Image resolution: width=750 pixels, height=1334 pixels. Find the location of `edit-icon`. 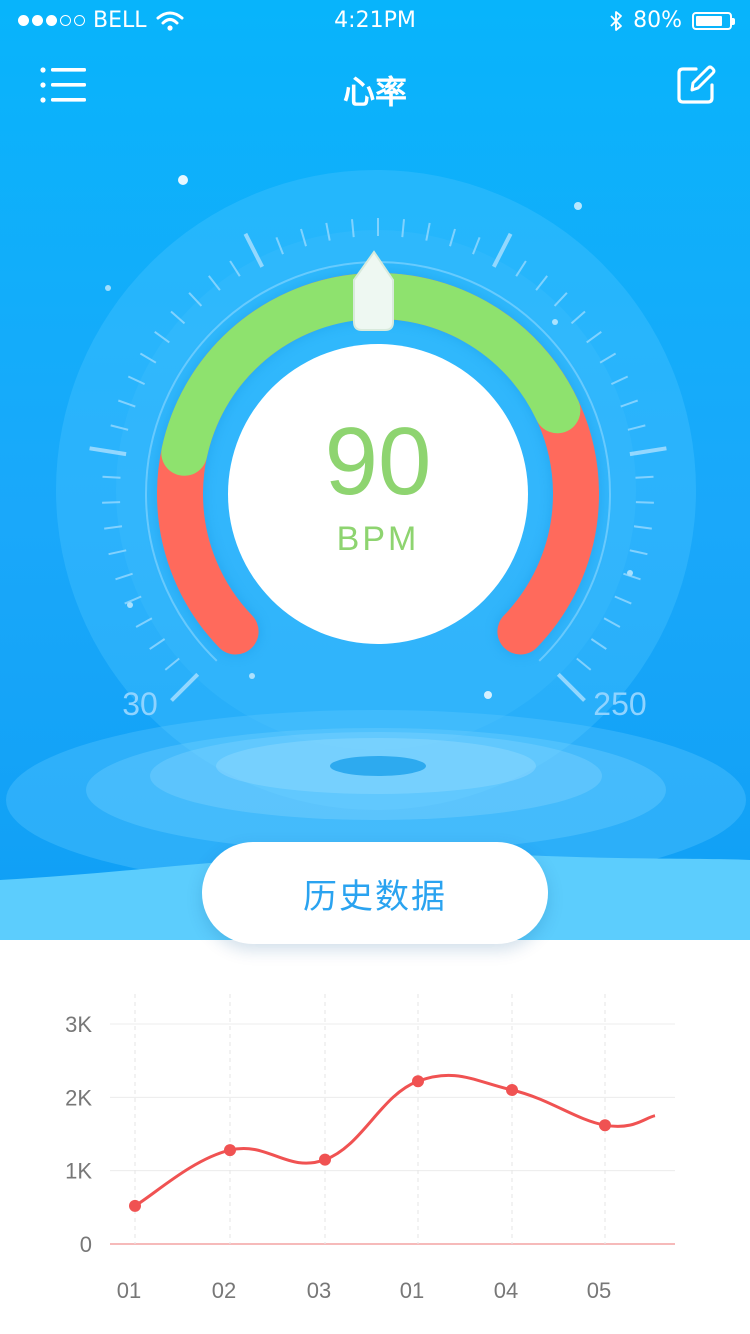

edit-icon is located at coordinates (696, 84).